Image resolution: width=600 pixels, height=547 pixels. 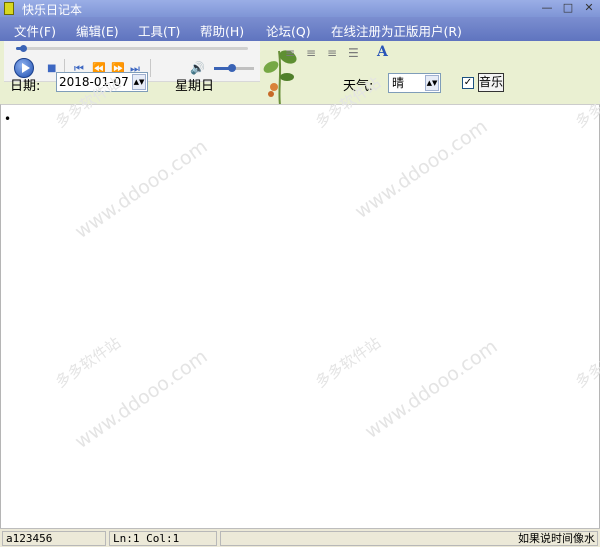 I want to click on volume-slider, so click(x=234, y=68).